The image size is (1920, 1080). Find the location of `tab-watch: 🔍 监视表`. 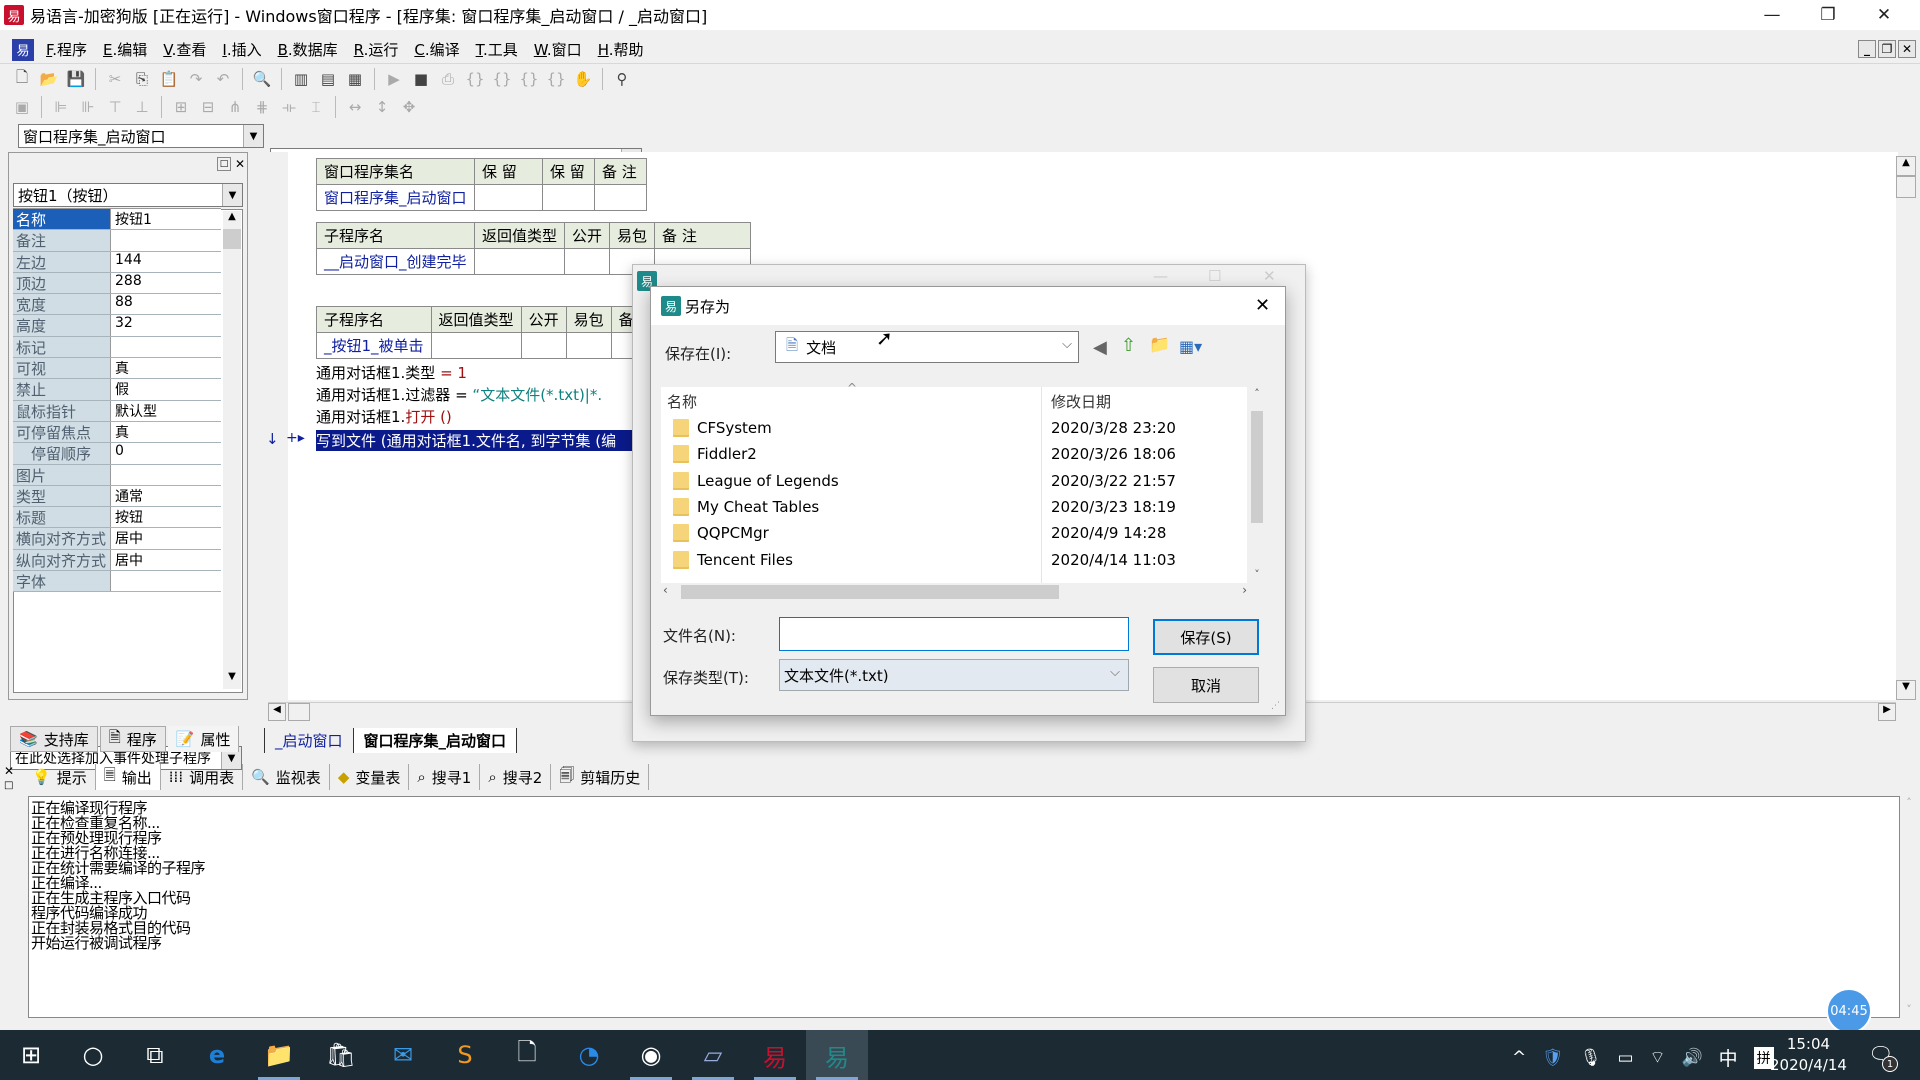

tab-watch: 🔍 监视表 is located at coordinates (286, 777).